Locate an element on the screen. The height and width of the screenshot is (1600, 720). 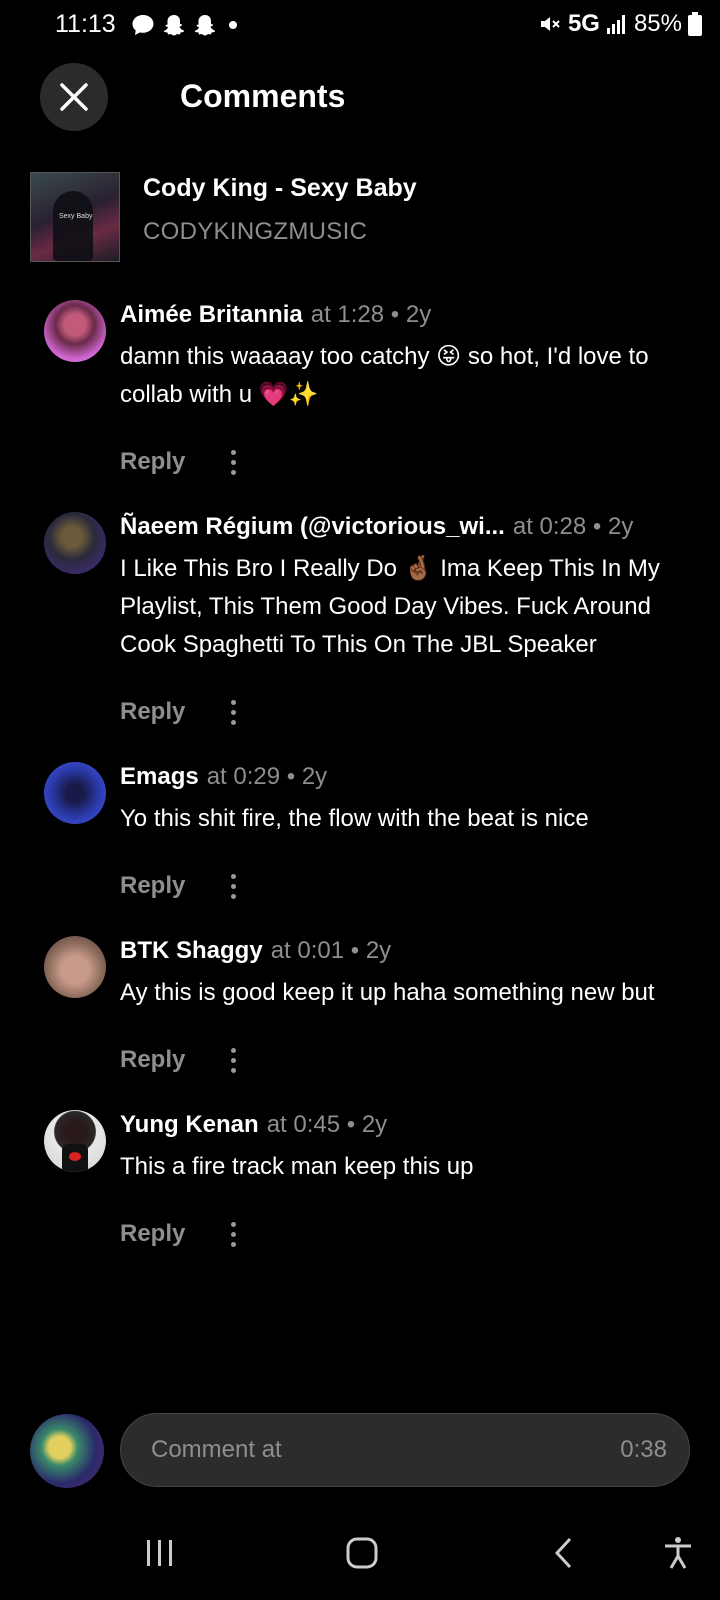
status-right: 5G 85% is located at coordinates (620, 24).